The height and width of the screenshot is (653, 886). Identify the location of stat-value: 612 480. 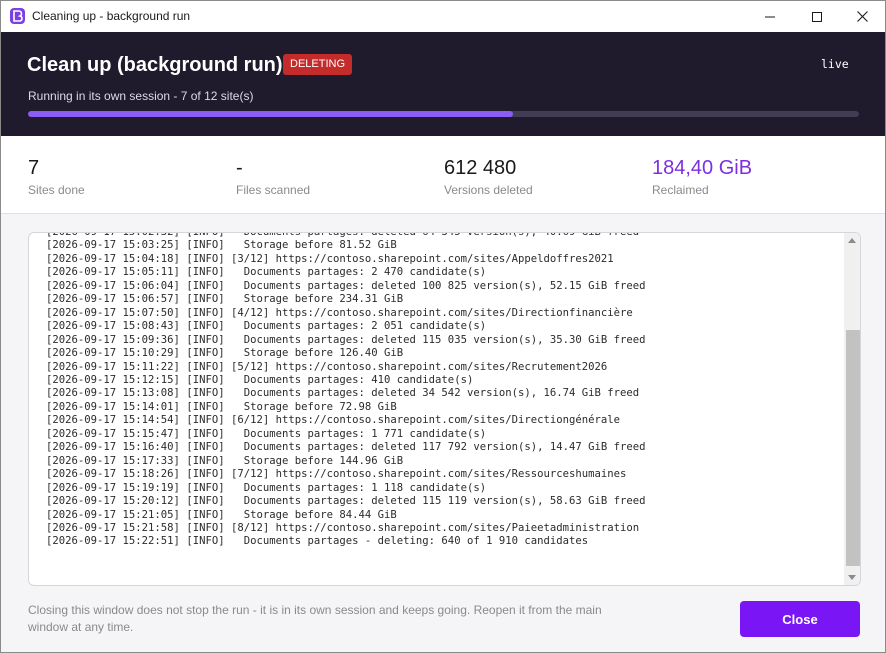
(480, 168).